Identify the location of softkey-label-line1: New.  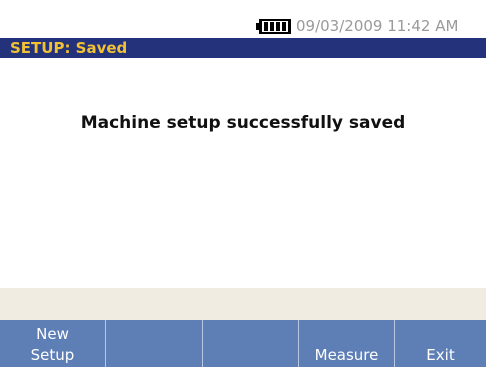
(52, 334).